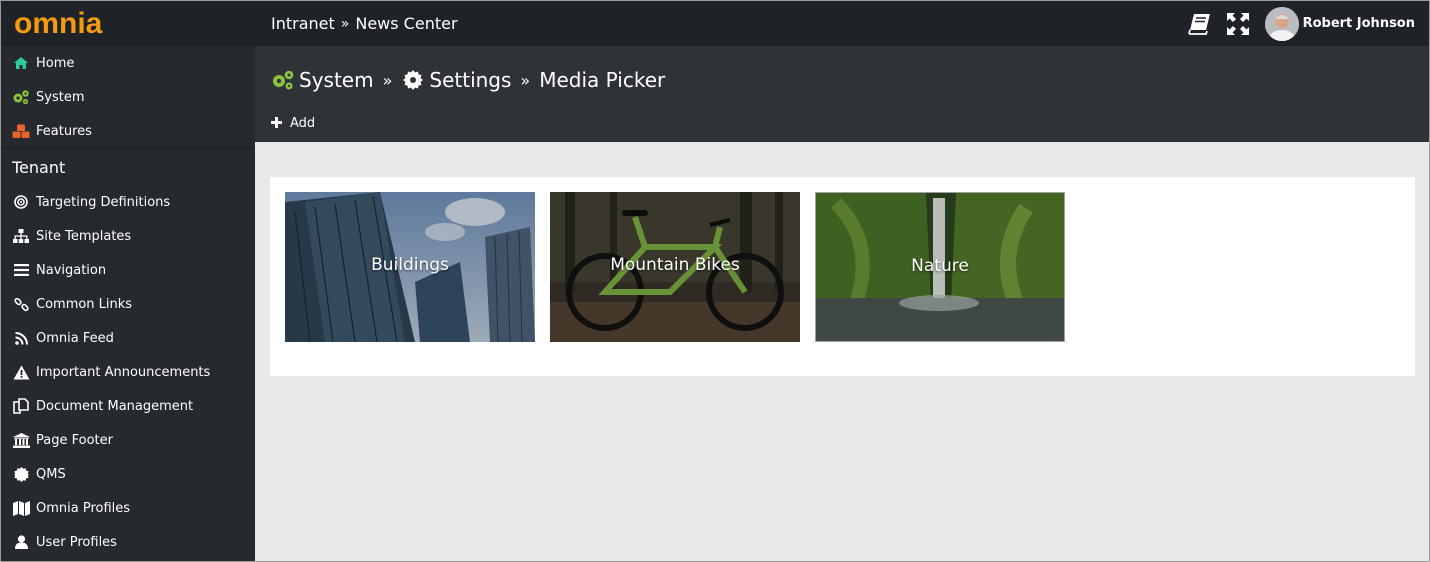  I want to click on documents-icon, so click(21, 406).